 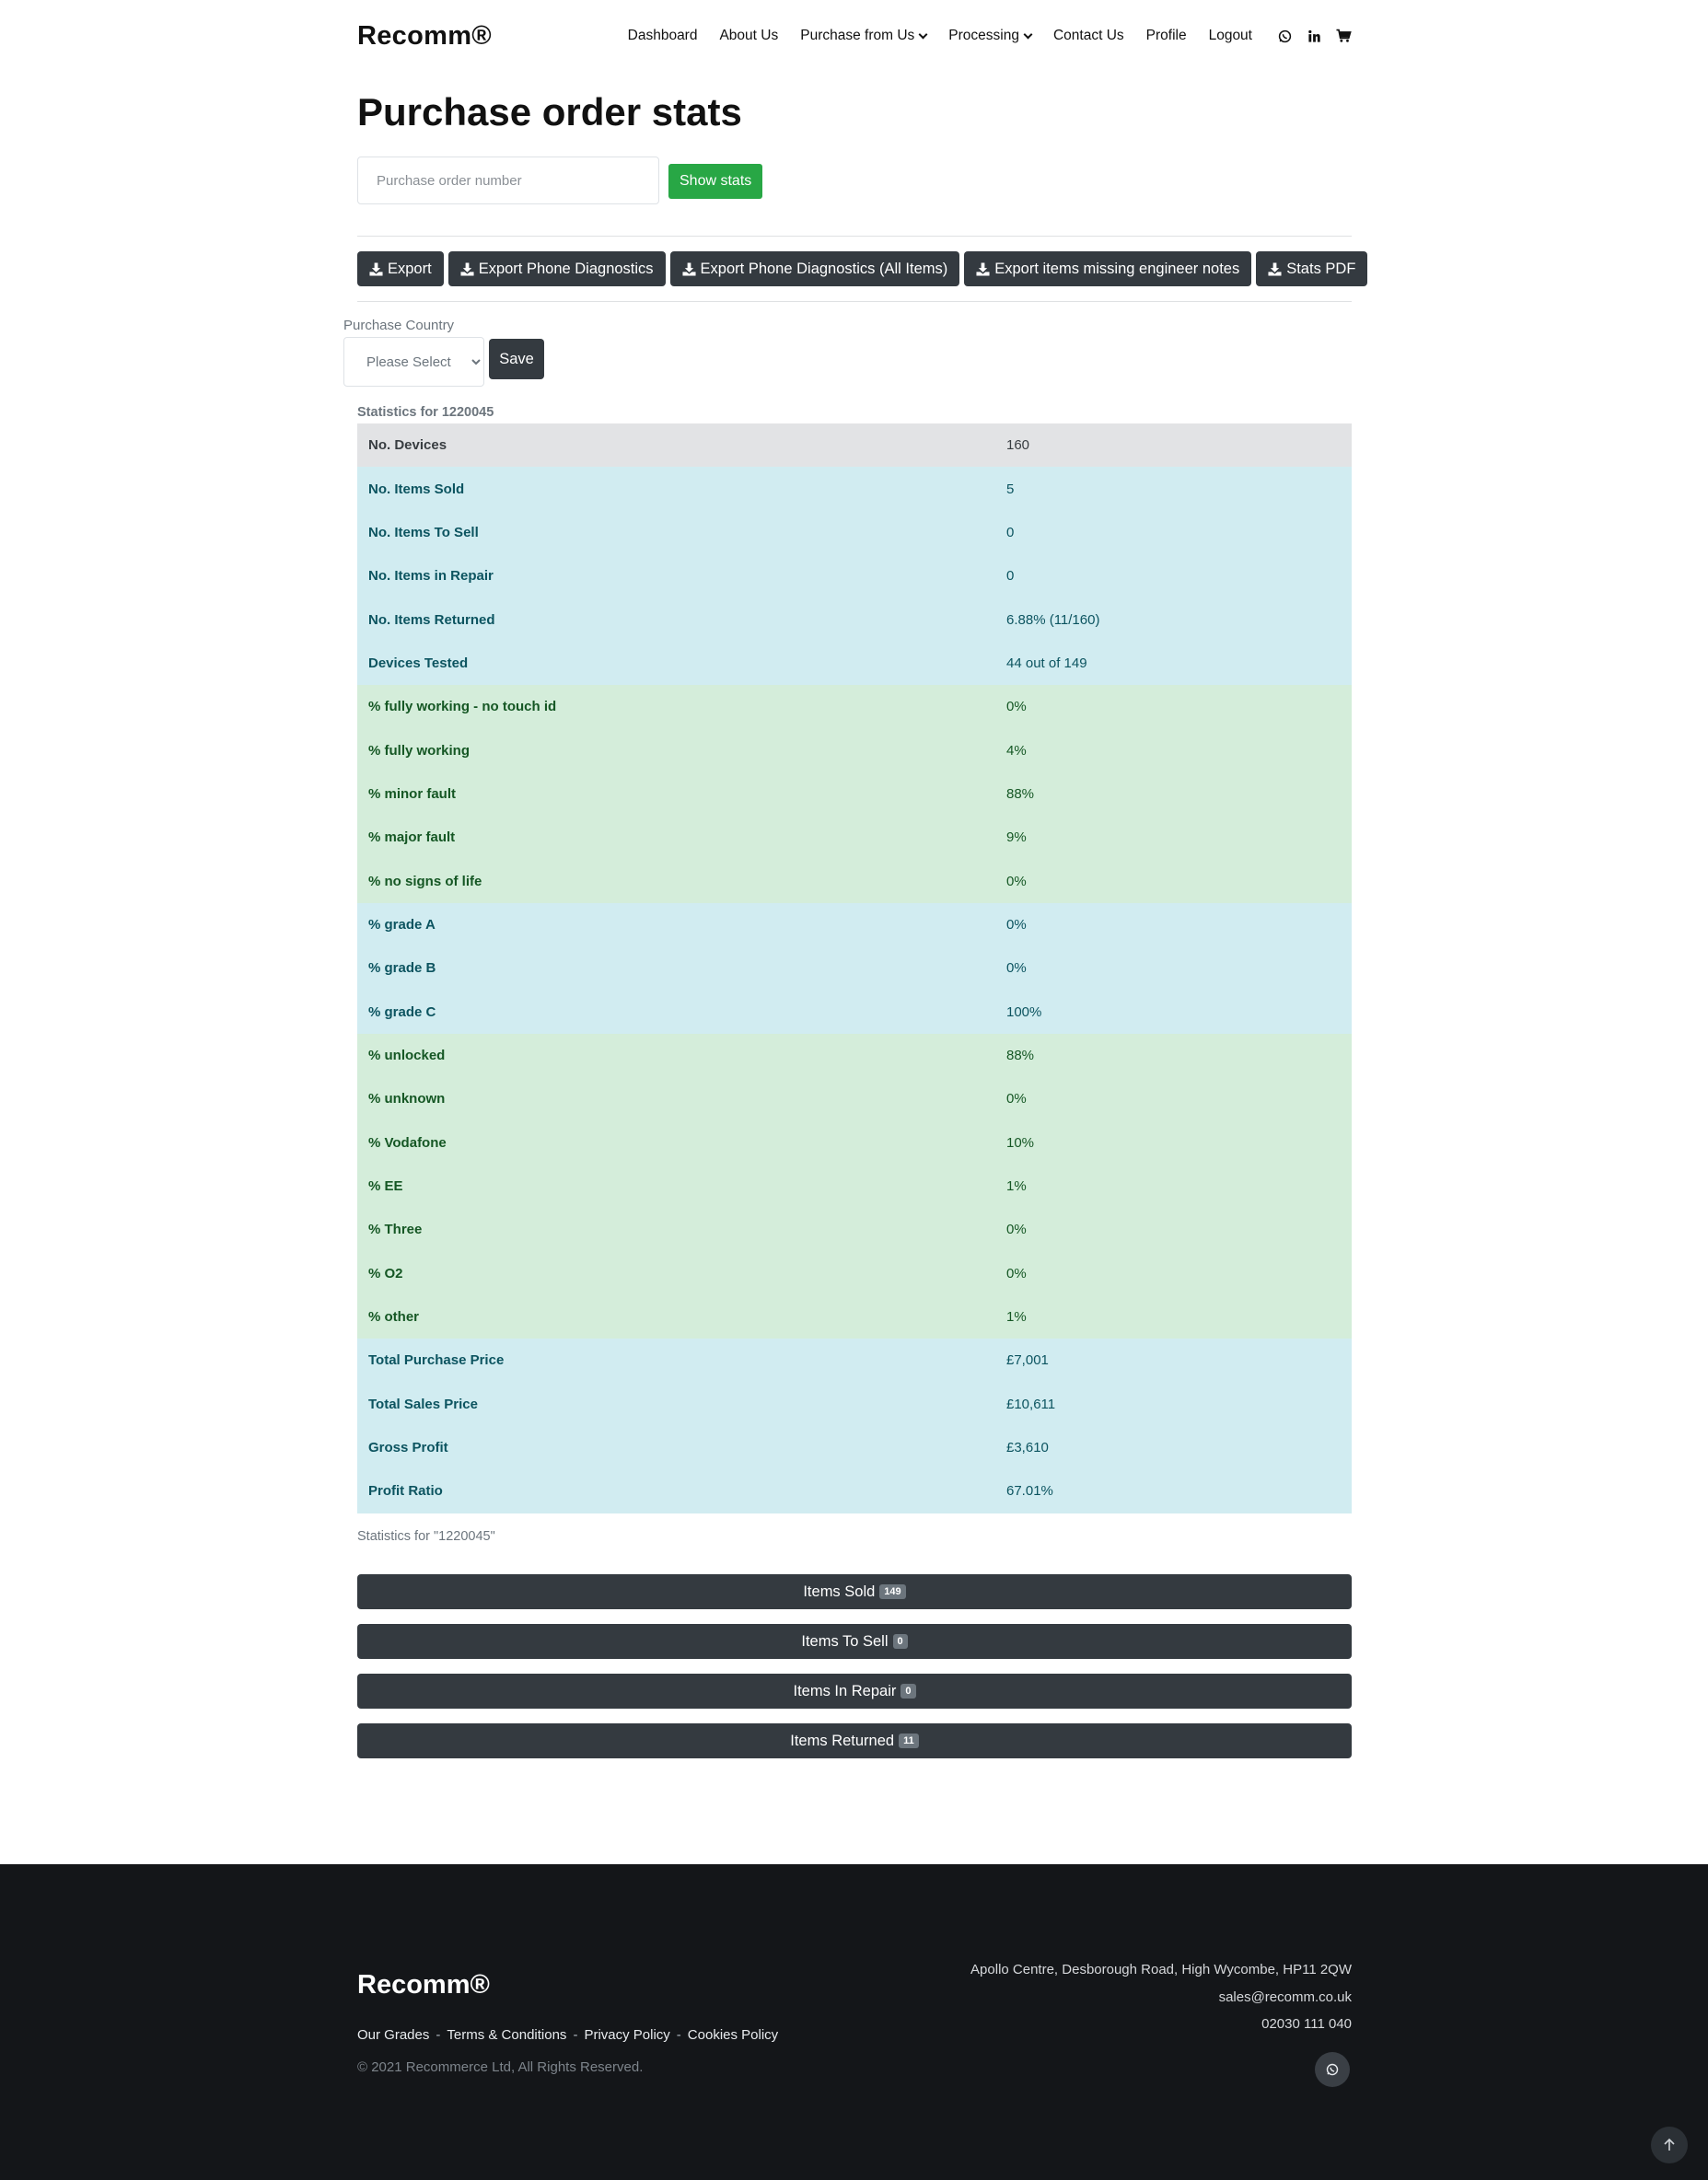 I want to click on whatsapp-icon, so click(x=1284, y=36).